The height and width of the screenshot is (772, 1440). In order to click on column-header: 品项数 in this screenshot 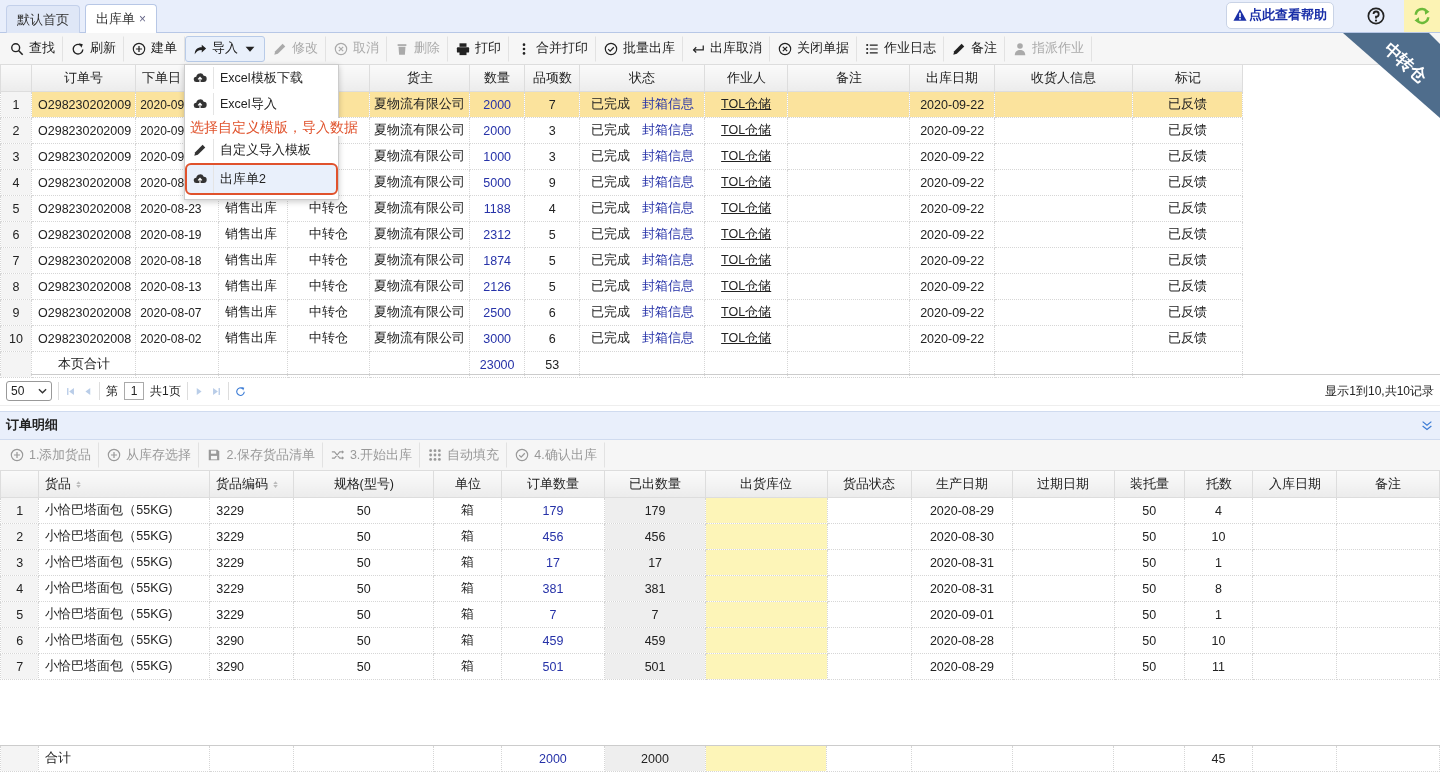, I will do `click(552, 78)`.